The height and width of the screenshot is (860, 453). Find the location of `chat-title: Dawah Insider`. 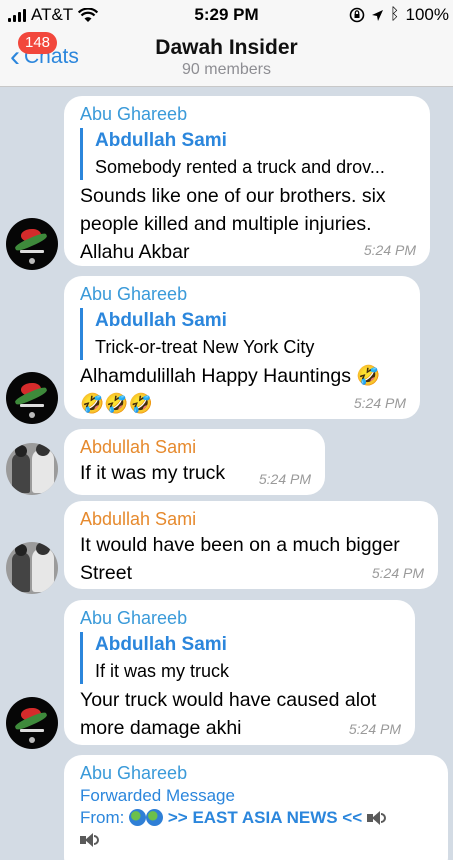

chat-title: Dawah Insider is located at coordinates (226, 48).